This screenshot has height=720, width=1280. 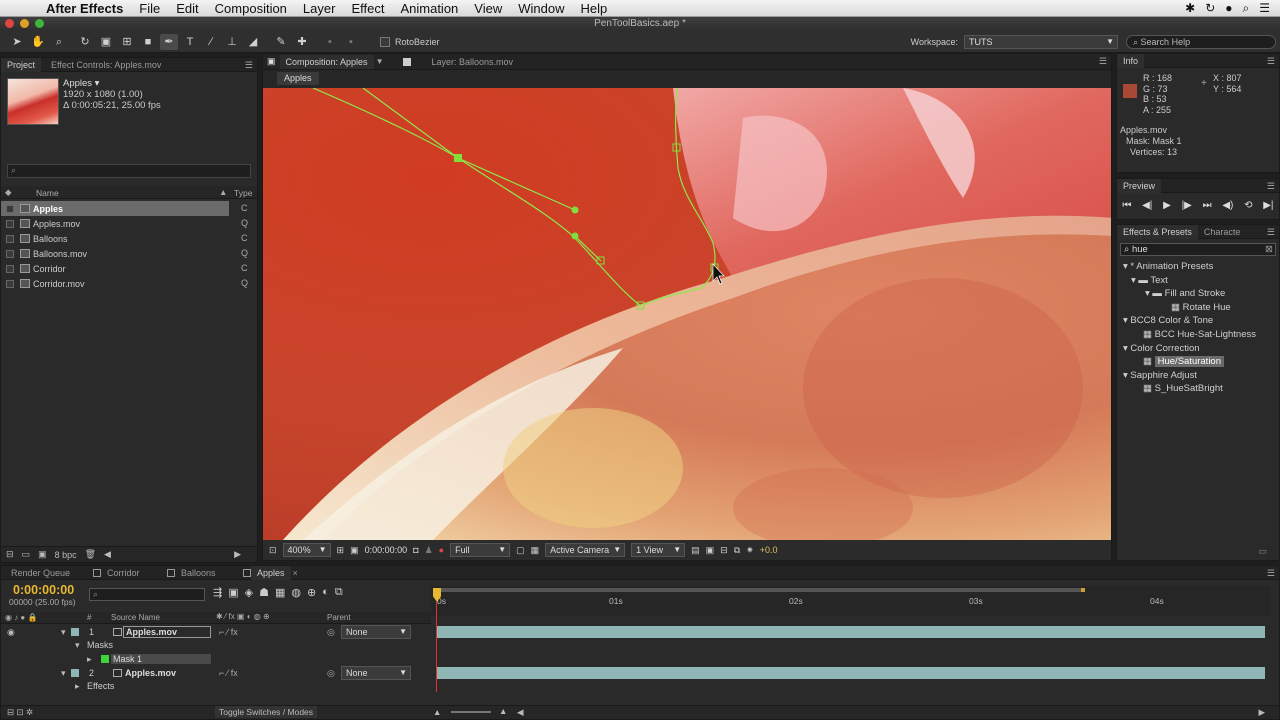 What do you see at coordinates (251, 8) in the screenshot?
I see `menu-composition: Composition` at bounding box center [251, 8].